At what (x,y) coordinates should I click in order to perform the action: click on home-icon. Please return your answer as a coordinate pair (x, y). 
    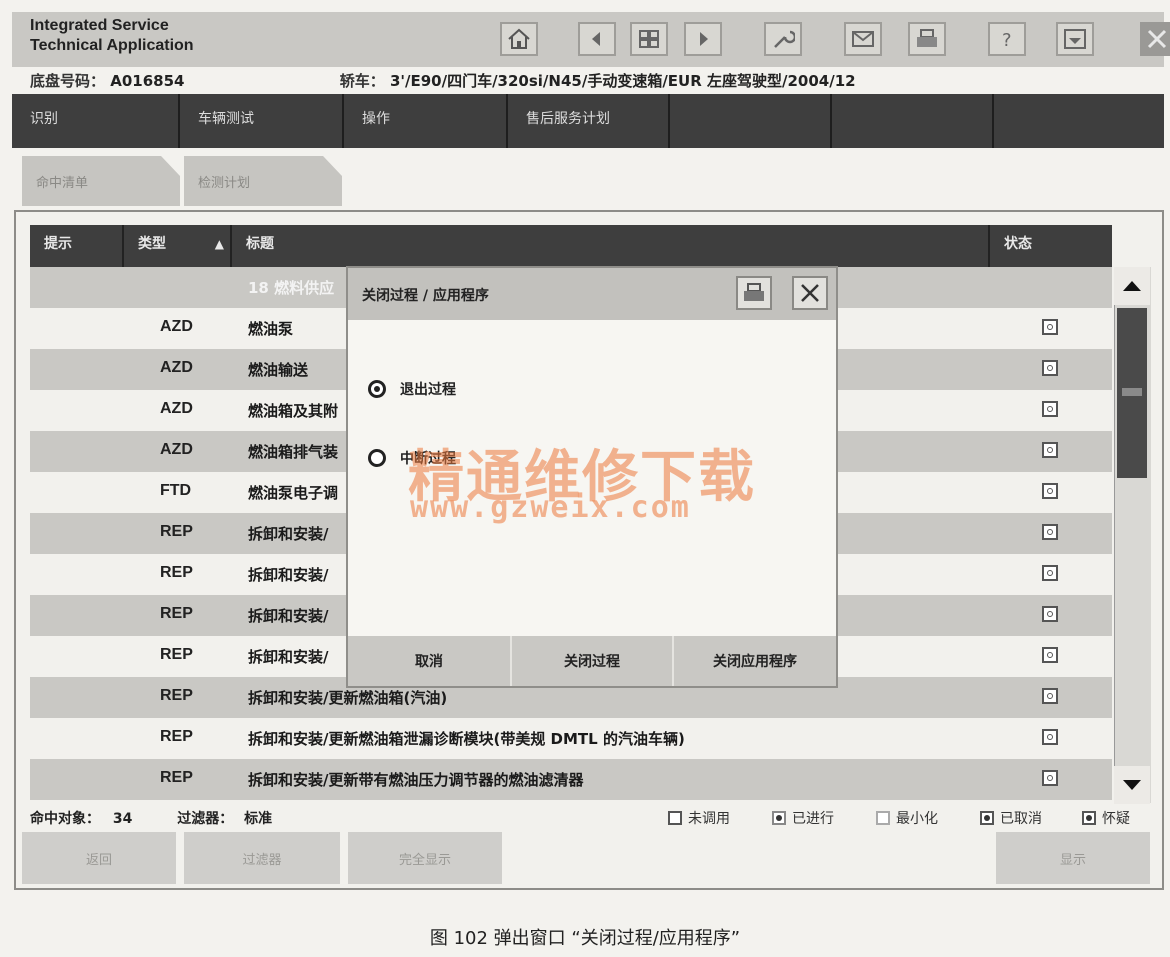
    Looking at the image, I should click on (519, 38).